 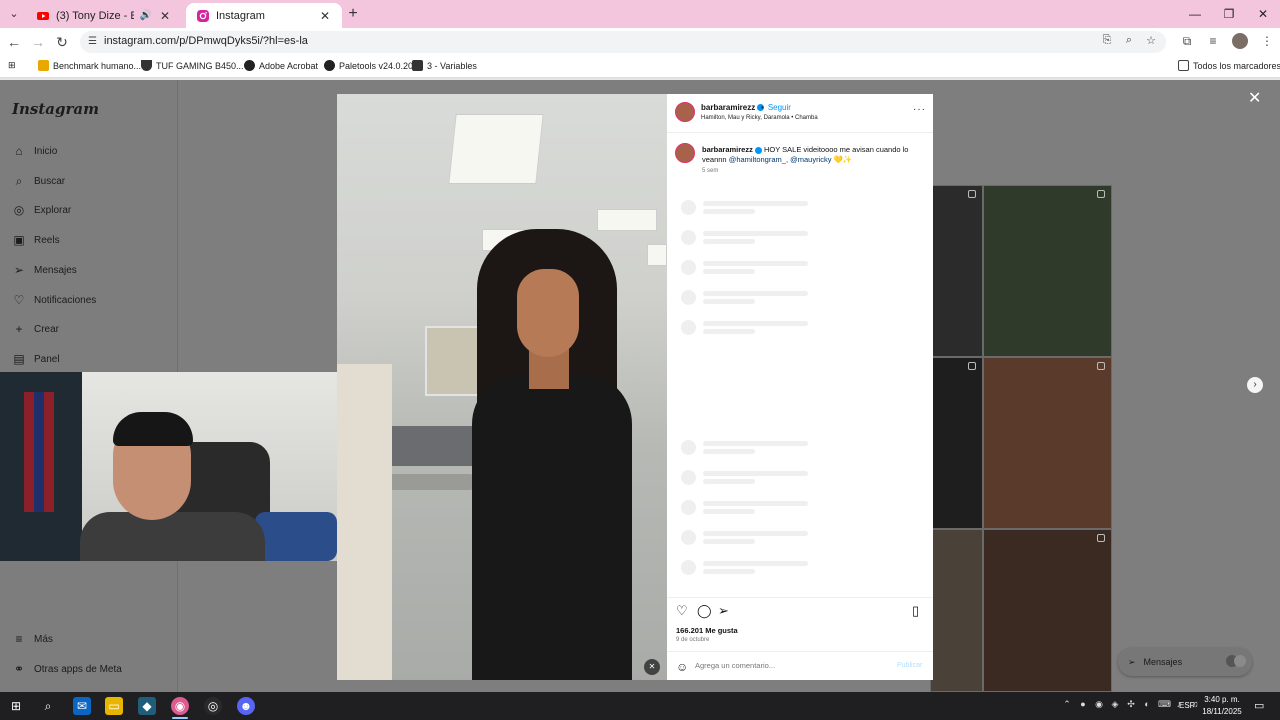 What do you see at coordinates (82, 706) in the screenshot?
I see `outlook-icon: ✉` at bounding box center [82, 706].